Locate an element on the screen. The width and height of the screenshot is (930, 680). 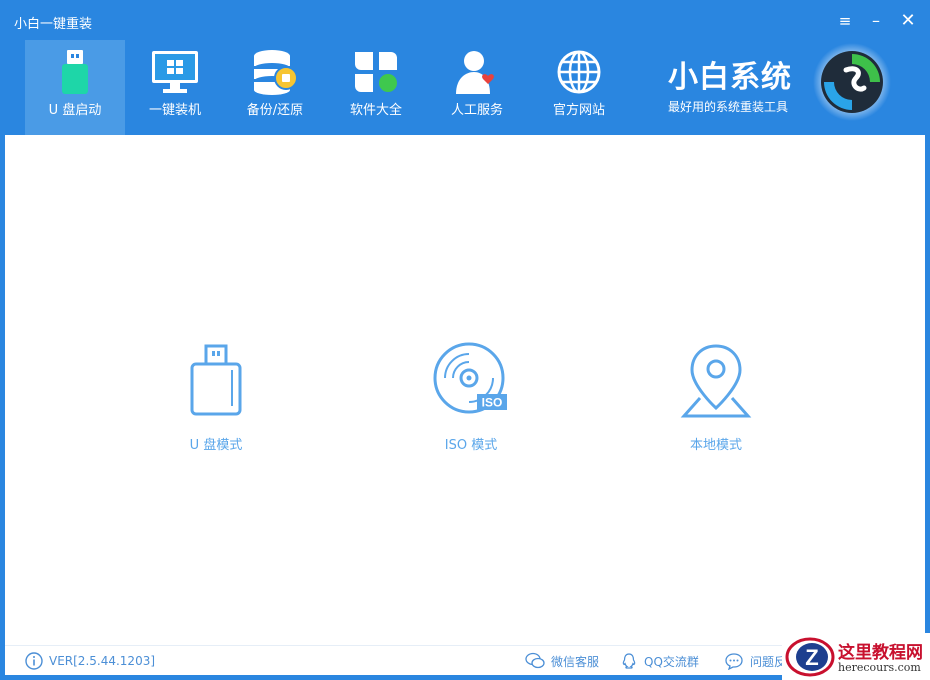
nav-label: 人工服务 is located at coordinates (476, 110).